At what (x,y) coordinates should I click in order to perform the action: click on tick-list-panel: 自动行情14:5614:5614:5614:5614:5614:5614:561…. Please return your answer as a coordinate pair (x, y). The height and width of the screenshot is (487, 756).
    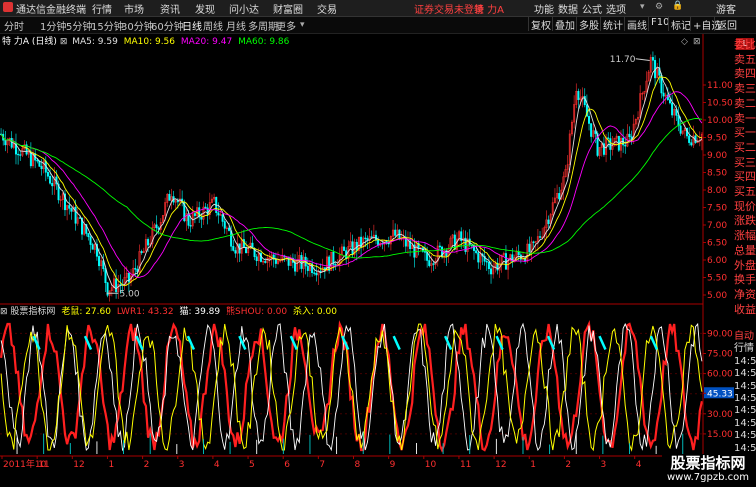
    Looking at the image, I should click on (745, 395).